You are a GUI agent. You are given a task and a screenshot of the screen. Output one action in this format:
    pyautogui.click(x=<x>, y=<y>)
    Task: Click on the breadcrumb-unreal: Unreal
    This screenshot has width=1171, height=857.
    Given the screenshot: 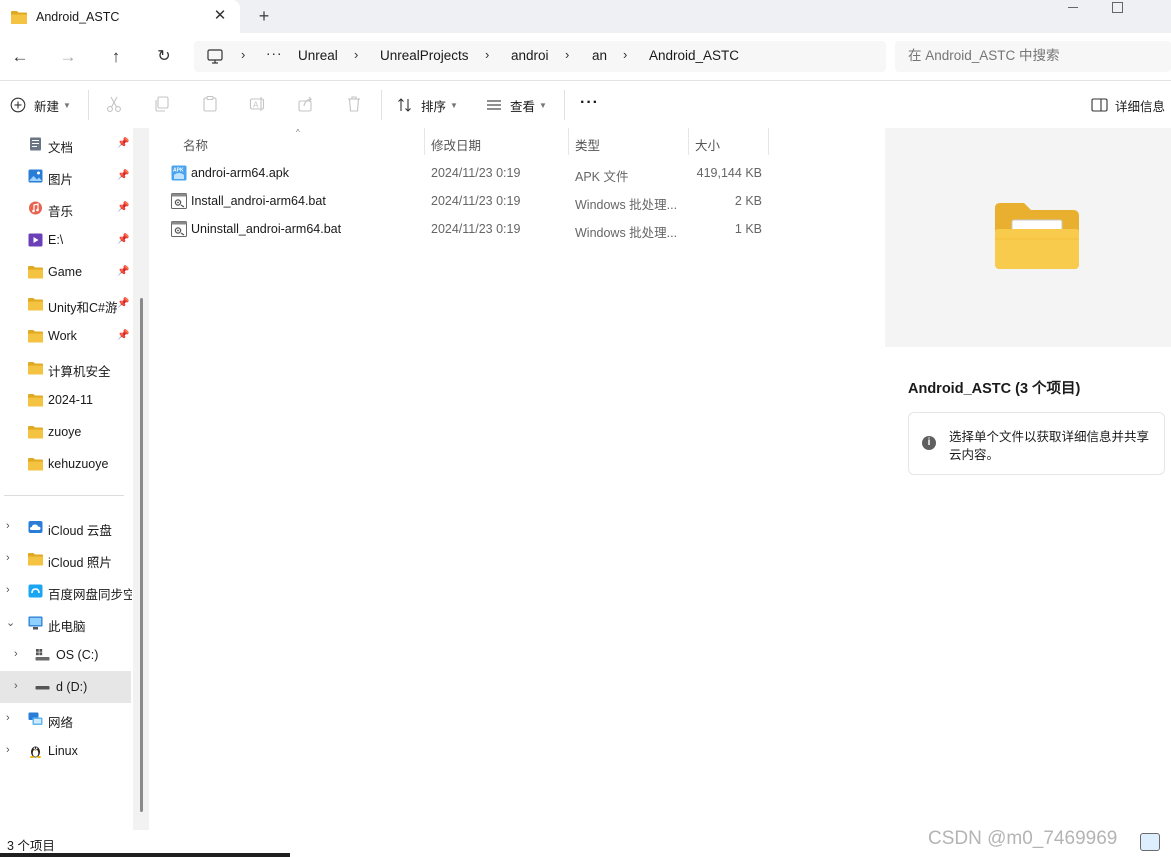 What is the action you would take?
    pyautogui.click(x=318, y=55)
    